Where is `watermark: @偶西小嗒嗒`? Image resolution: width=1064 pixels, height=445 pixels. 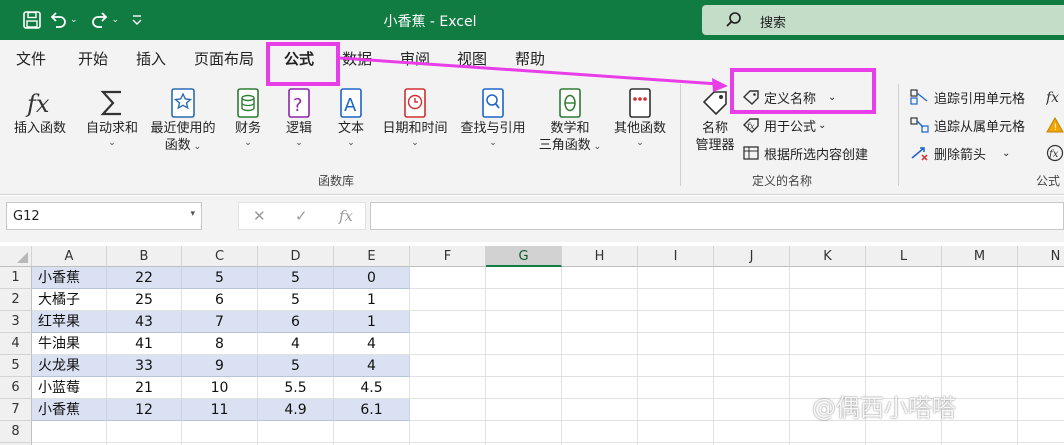
watermark: @偶西小嗒嗒 is located at coordinates (884, 408).